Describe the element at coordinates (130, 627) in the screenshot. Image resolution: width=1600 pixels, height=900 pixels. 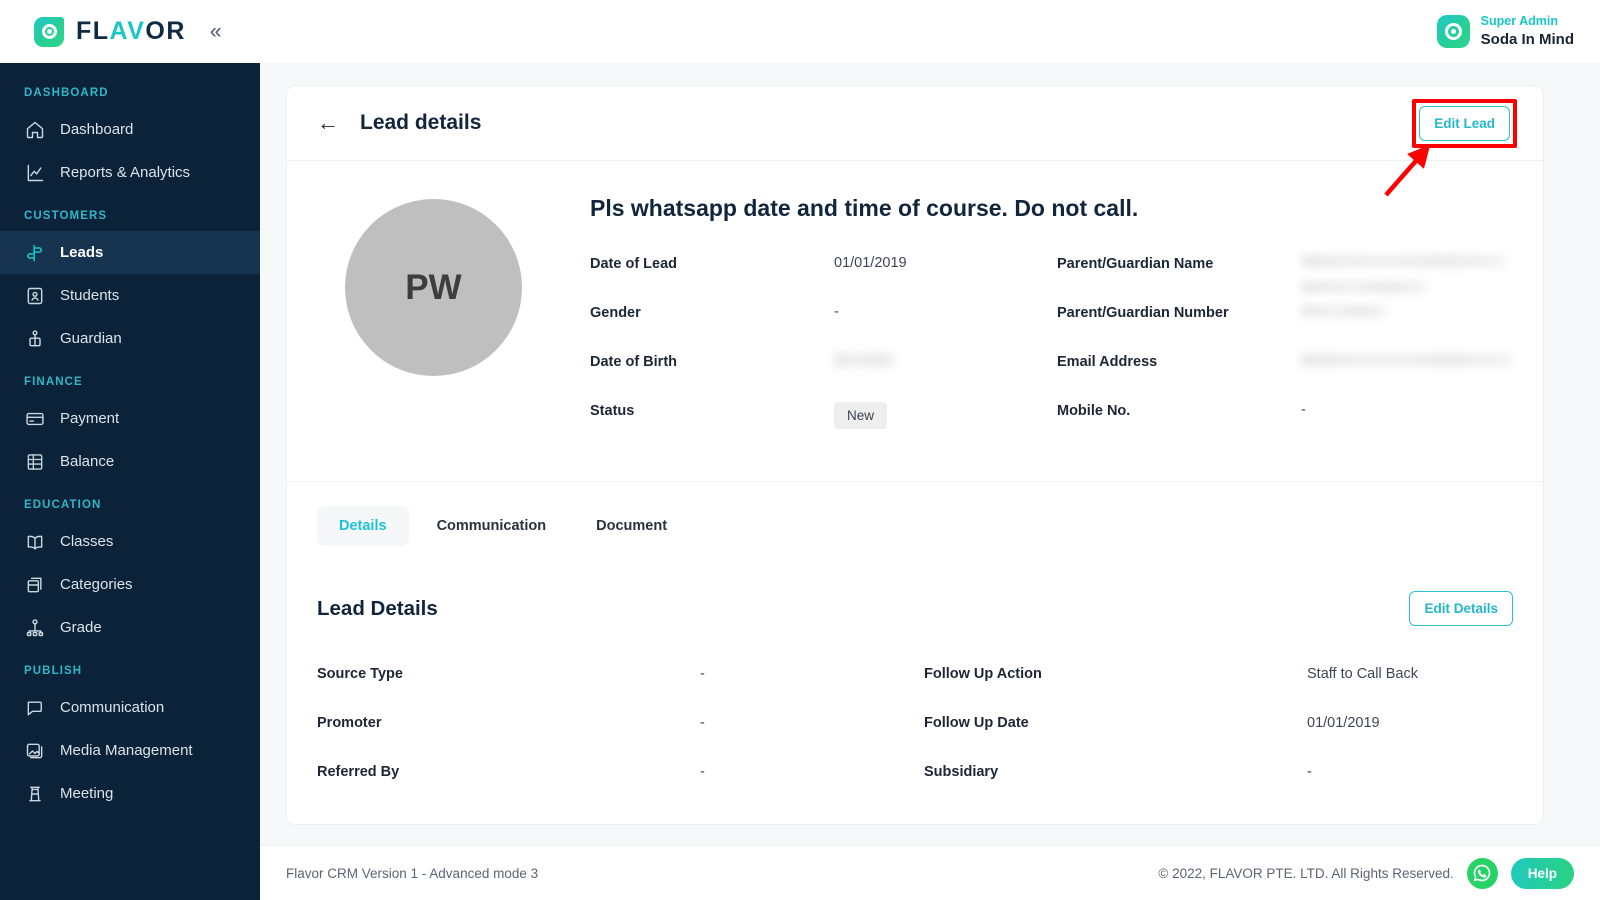
I see `sidebar-item-grade: Grade` at that location.